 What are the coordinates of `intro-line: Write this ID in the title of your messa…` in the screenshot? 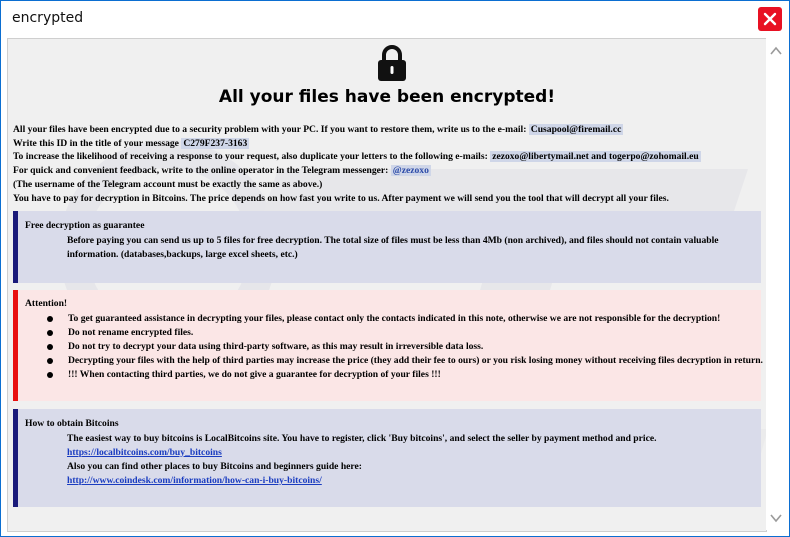 It's located at (131, 143).